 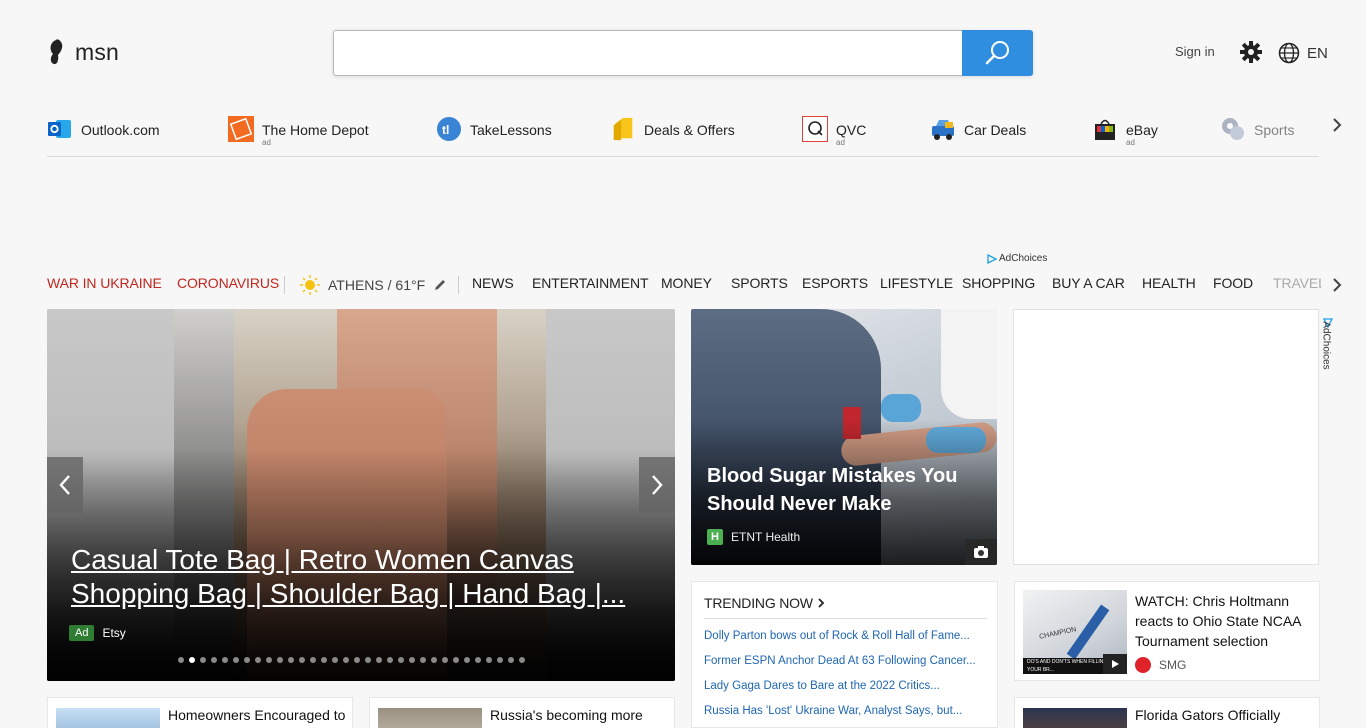 What do you see at coordinates (1088, 283) in the screenshot?
I see `nav-buy-a-car: BUY A CAR` at bounding box center [1088, 283].